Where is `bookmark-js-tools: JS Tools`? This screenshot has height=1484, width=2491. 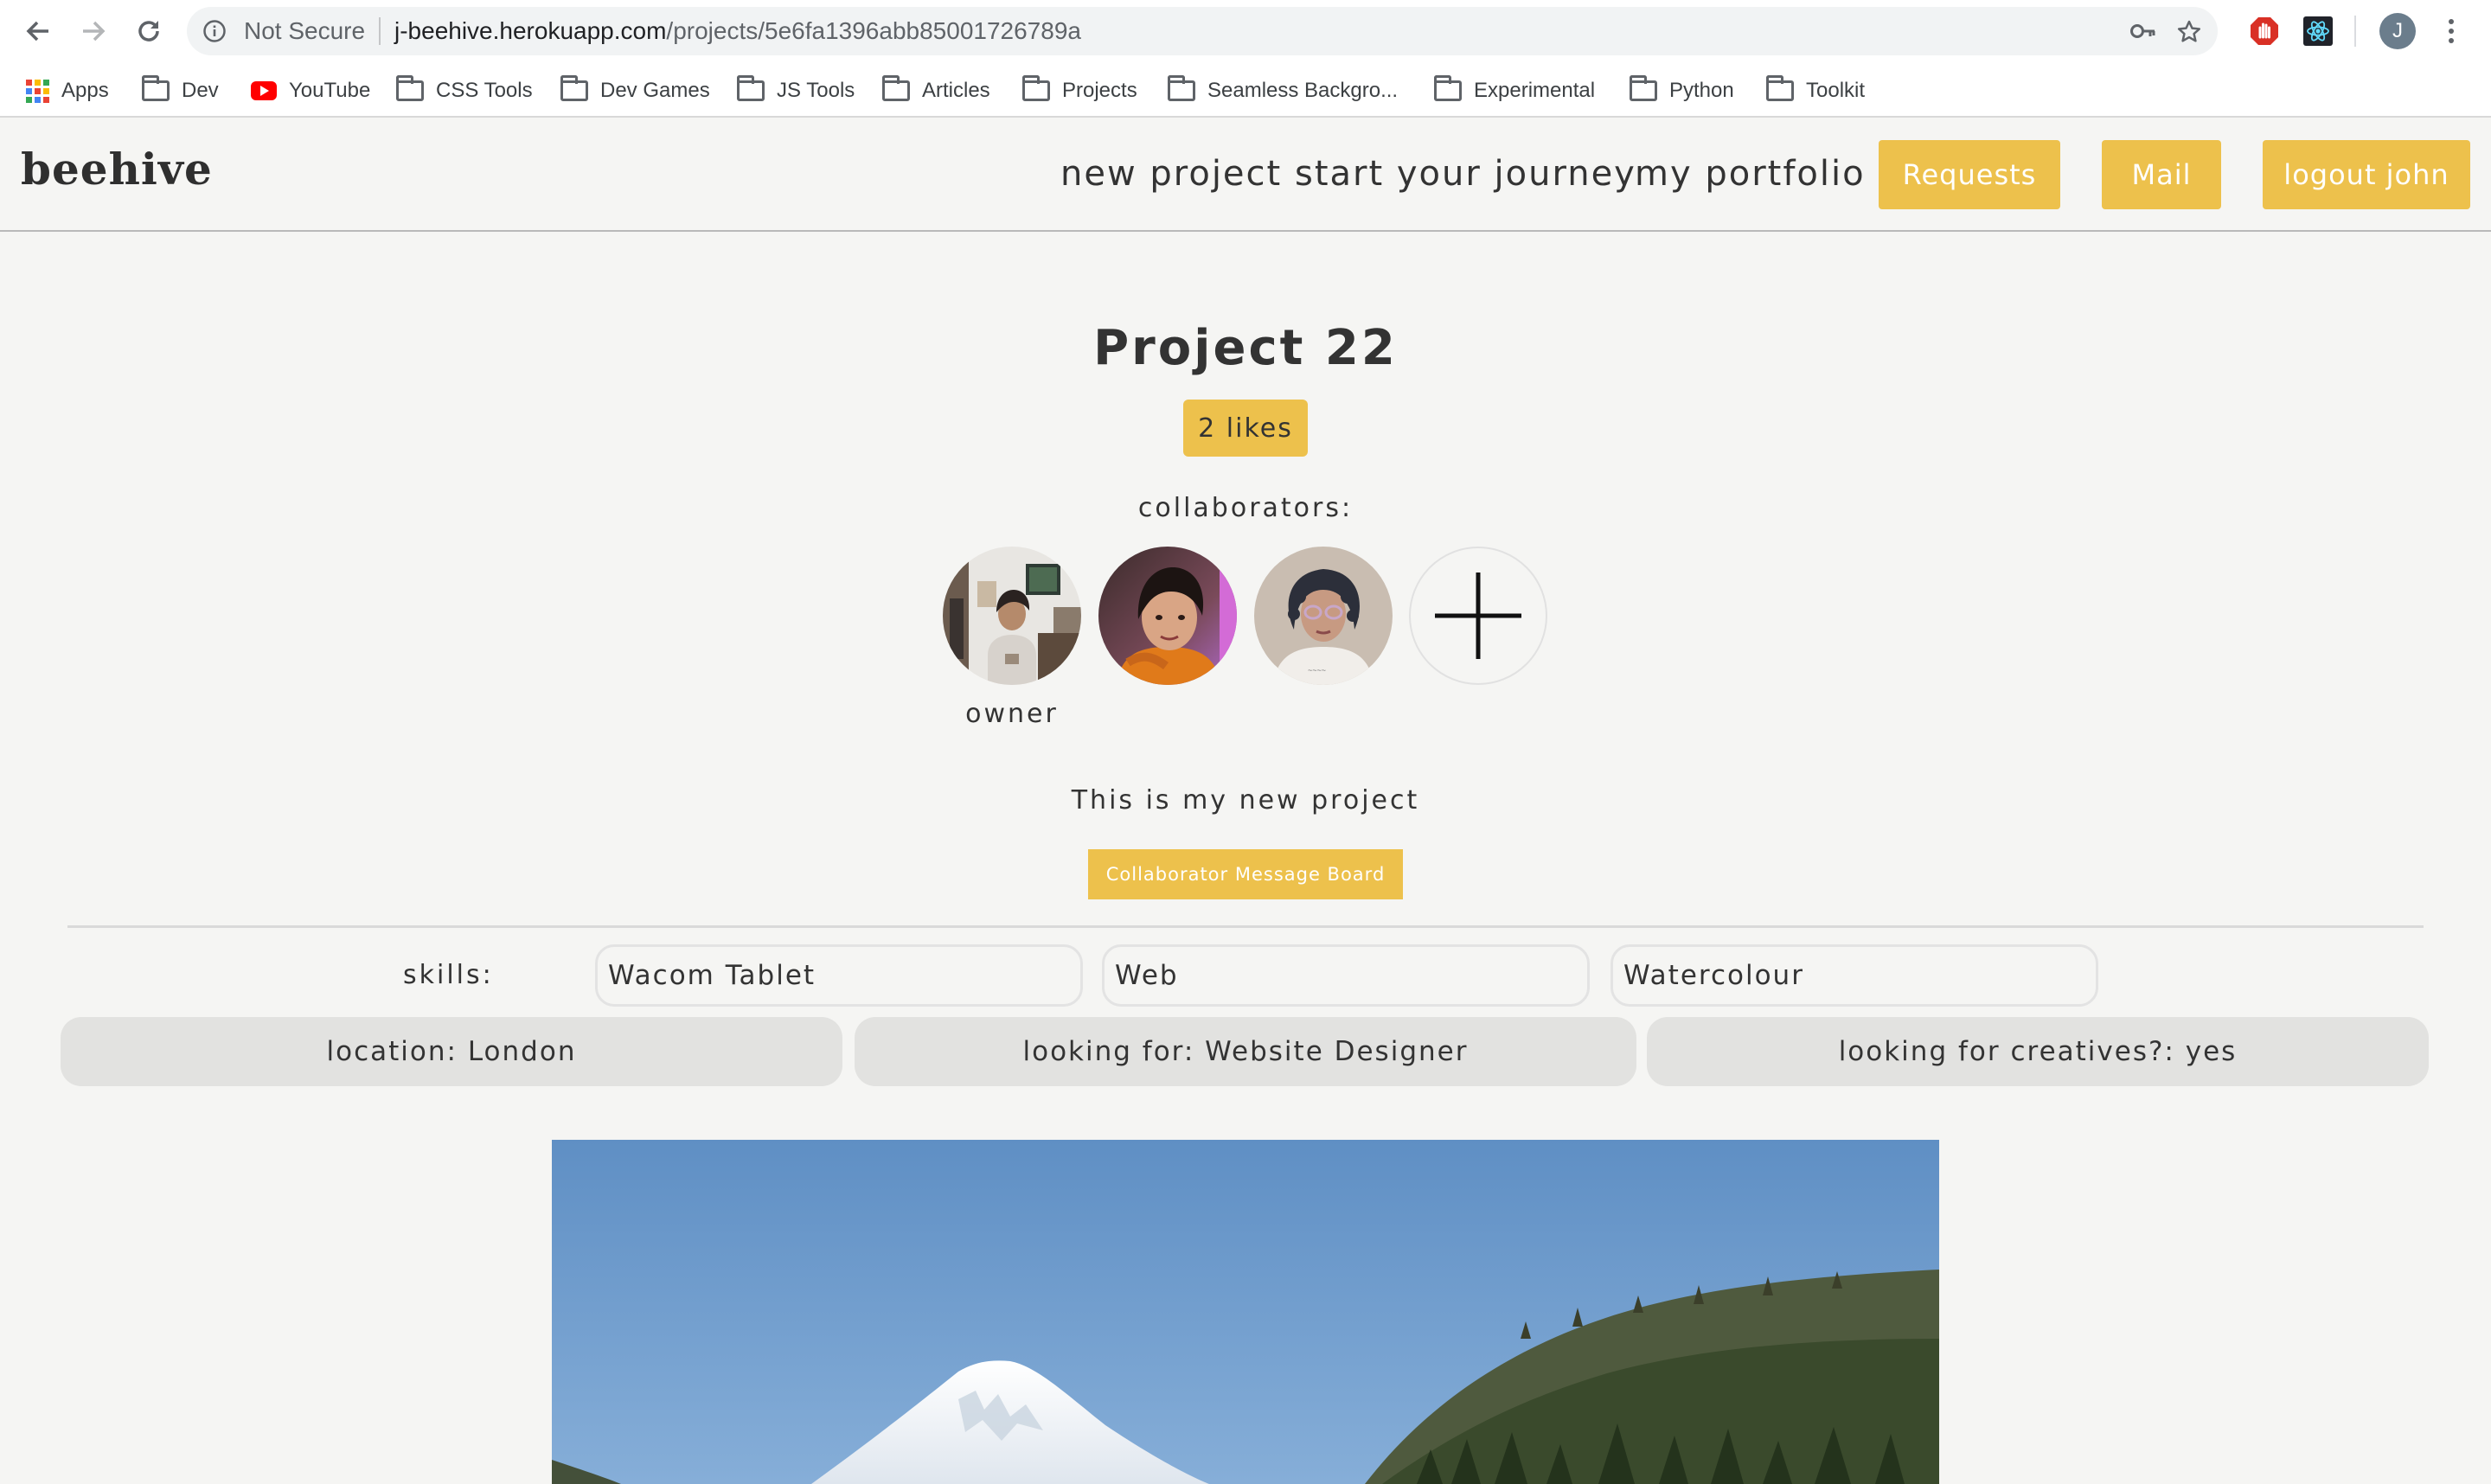 bookmark-js-tools: JS Tools is located at coordinates (796, 90).